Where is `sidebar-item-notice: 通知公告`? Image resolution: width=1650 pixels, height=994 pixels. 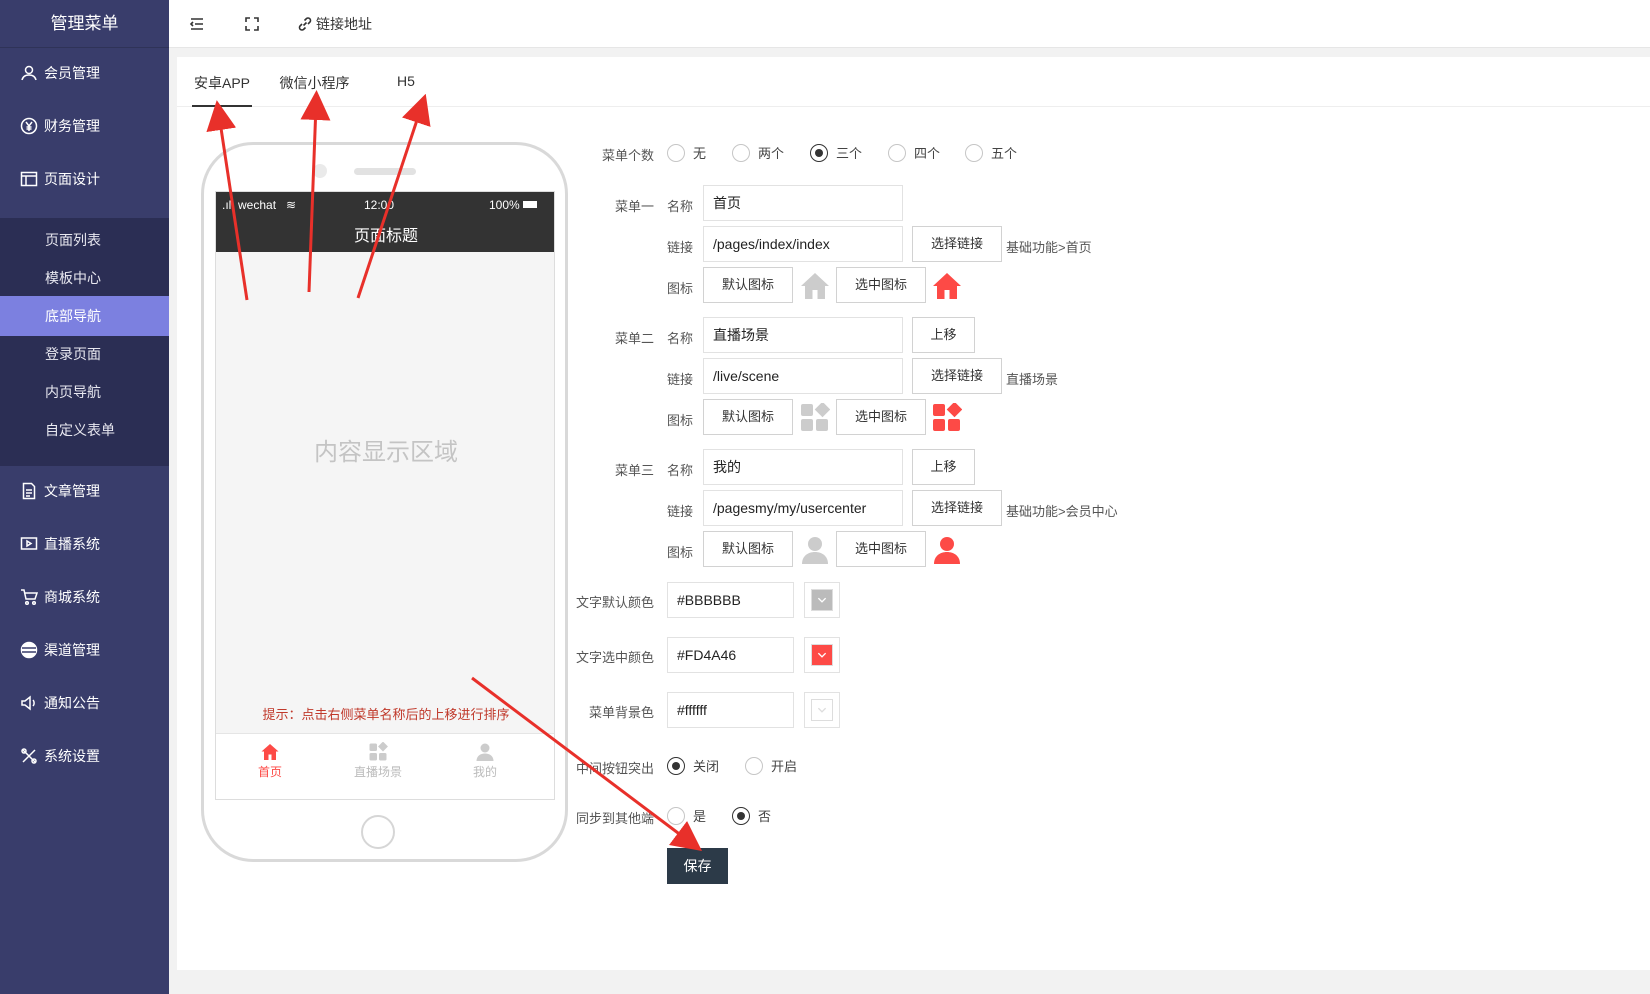
sidebar-item-notice: 通知公告 is located at coordinates (84, 703).